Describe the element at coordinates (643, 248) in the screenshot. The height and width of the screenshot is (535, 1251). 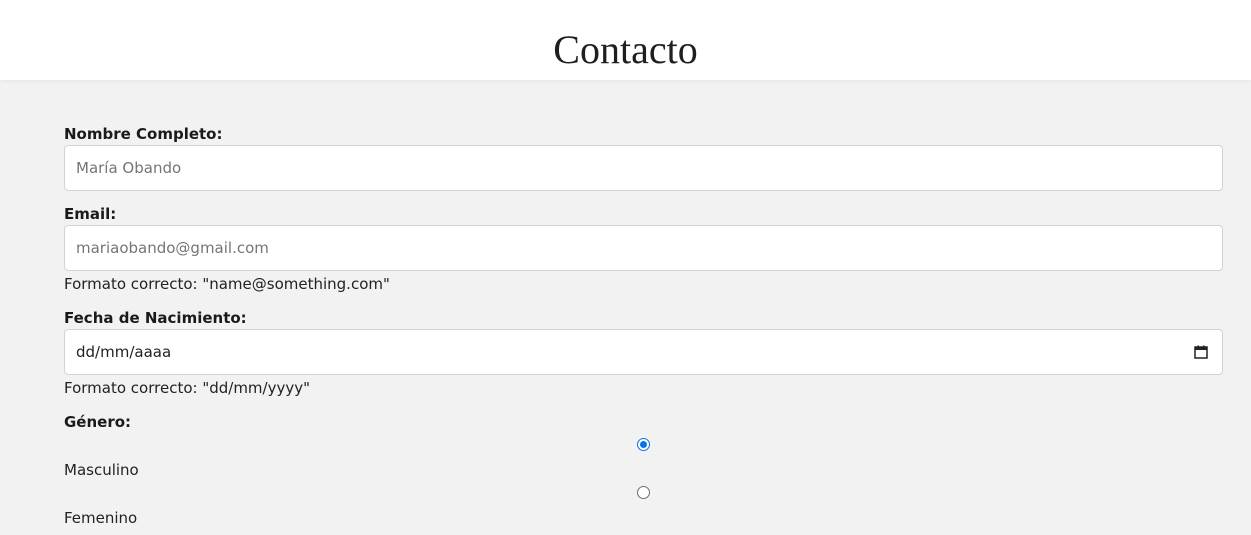
I see `email-input: mariaobando@gmail.com` at that location.